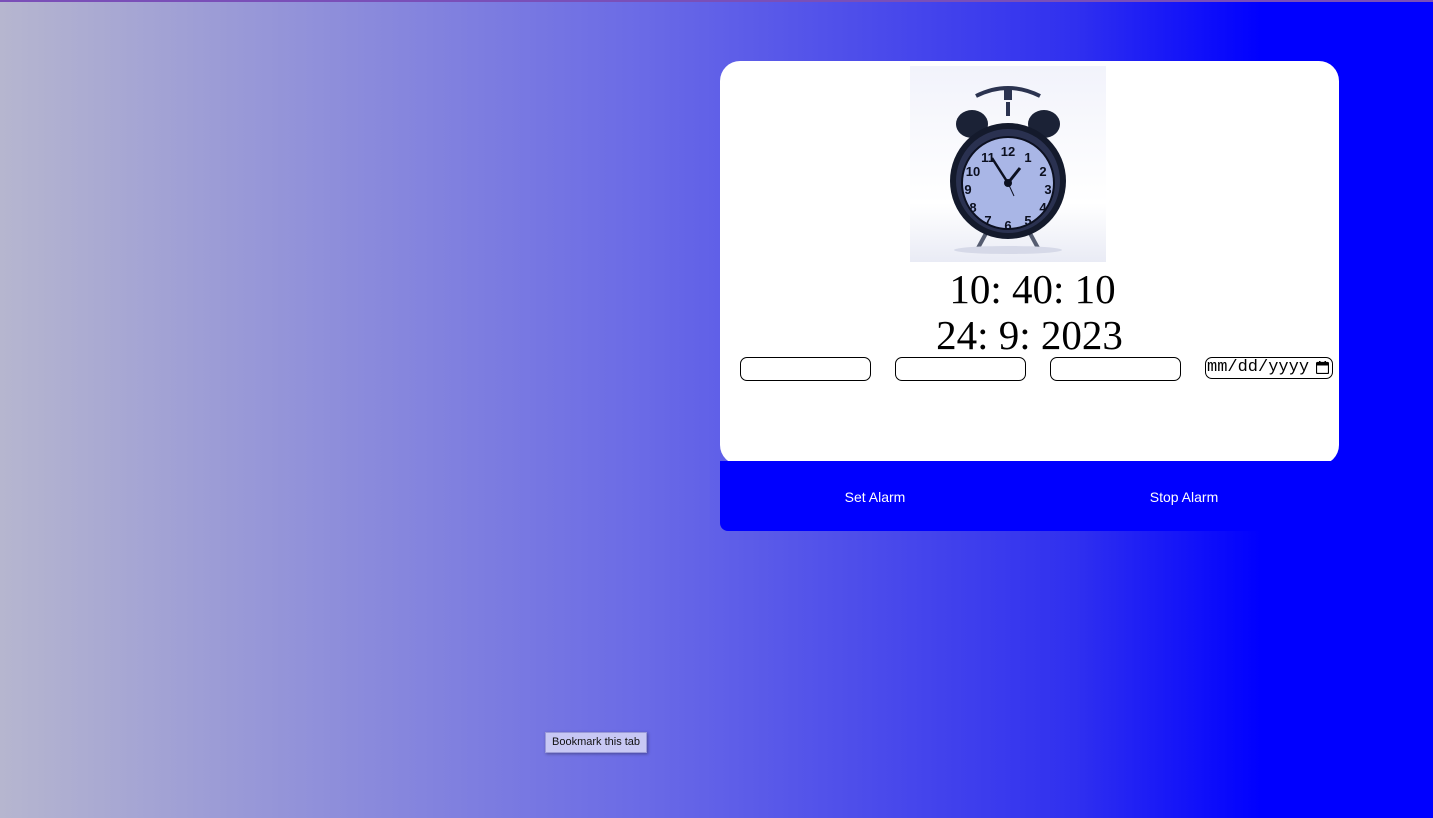  I want to click on svg-text: 9, so click(967, 189).